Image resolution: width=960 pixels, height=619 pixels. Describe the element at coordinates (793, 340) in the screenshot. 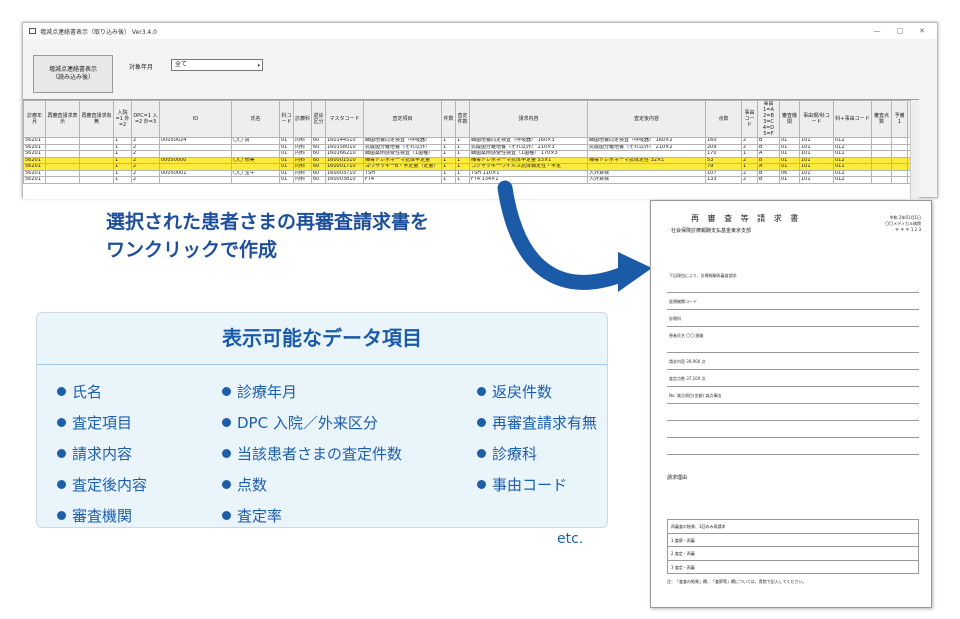

I see `doc-line: 患者氏名 〇〇 圃美` at that location.